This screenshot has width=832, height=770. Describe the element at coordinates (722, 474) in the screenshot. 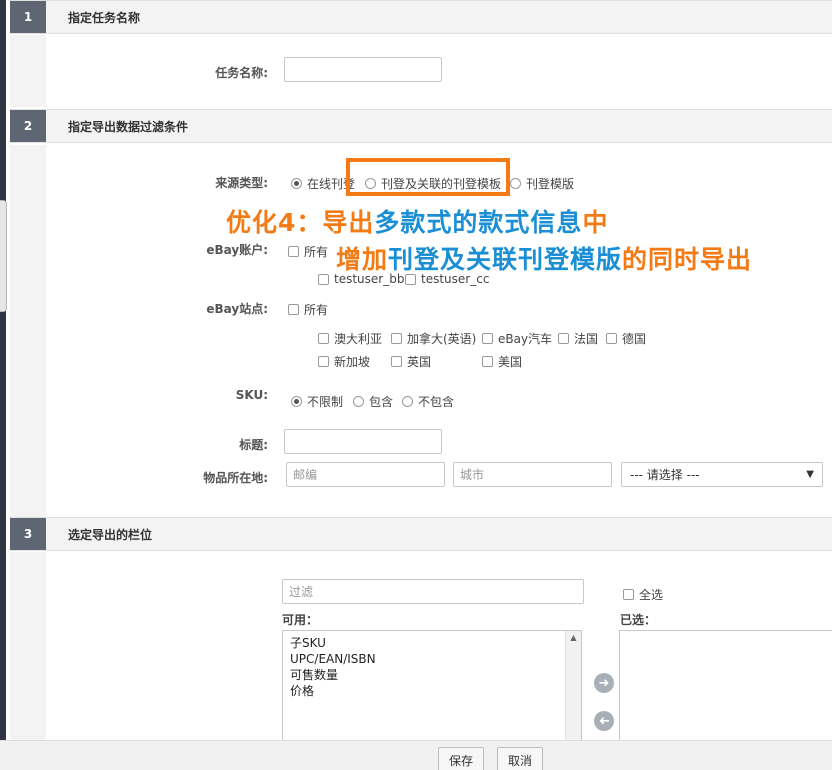

I see `country-select: --- 请选择 --- ▼` at that location.